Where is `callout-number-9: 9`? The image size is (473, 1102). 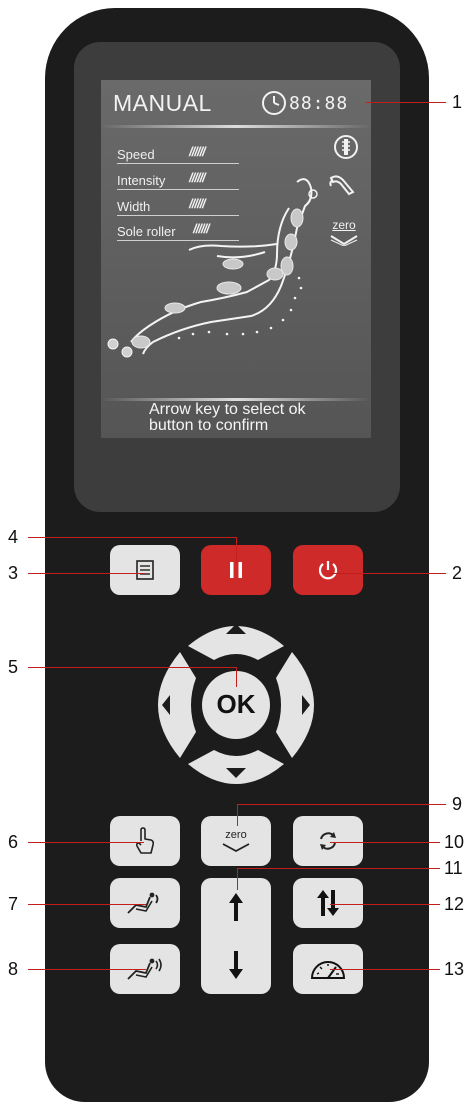 callout-number-9: 9 is located at coordinates (457, 804).